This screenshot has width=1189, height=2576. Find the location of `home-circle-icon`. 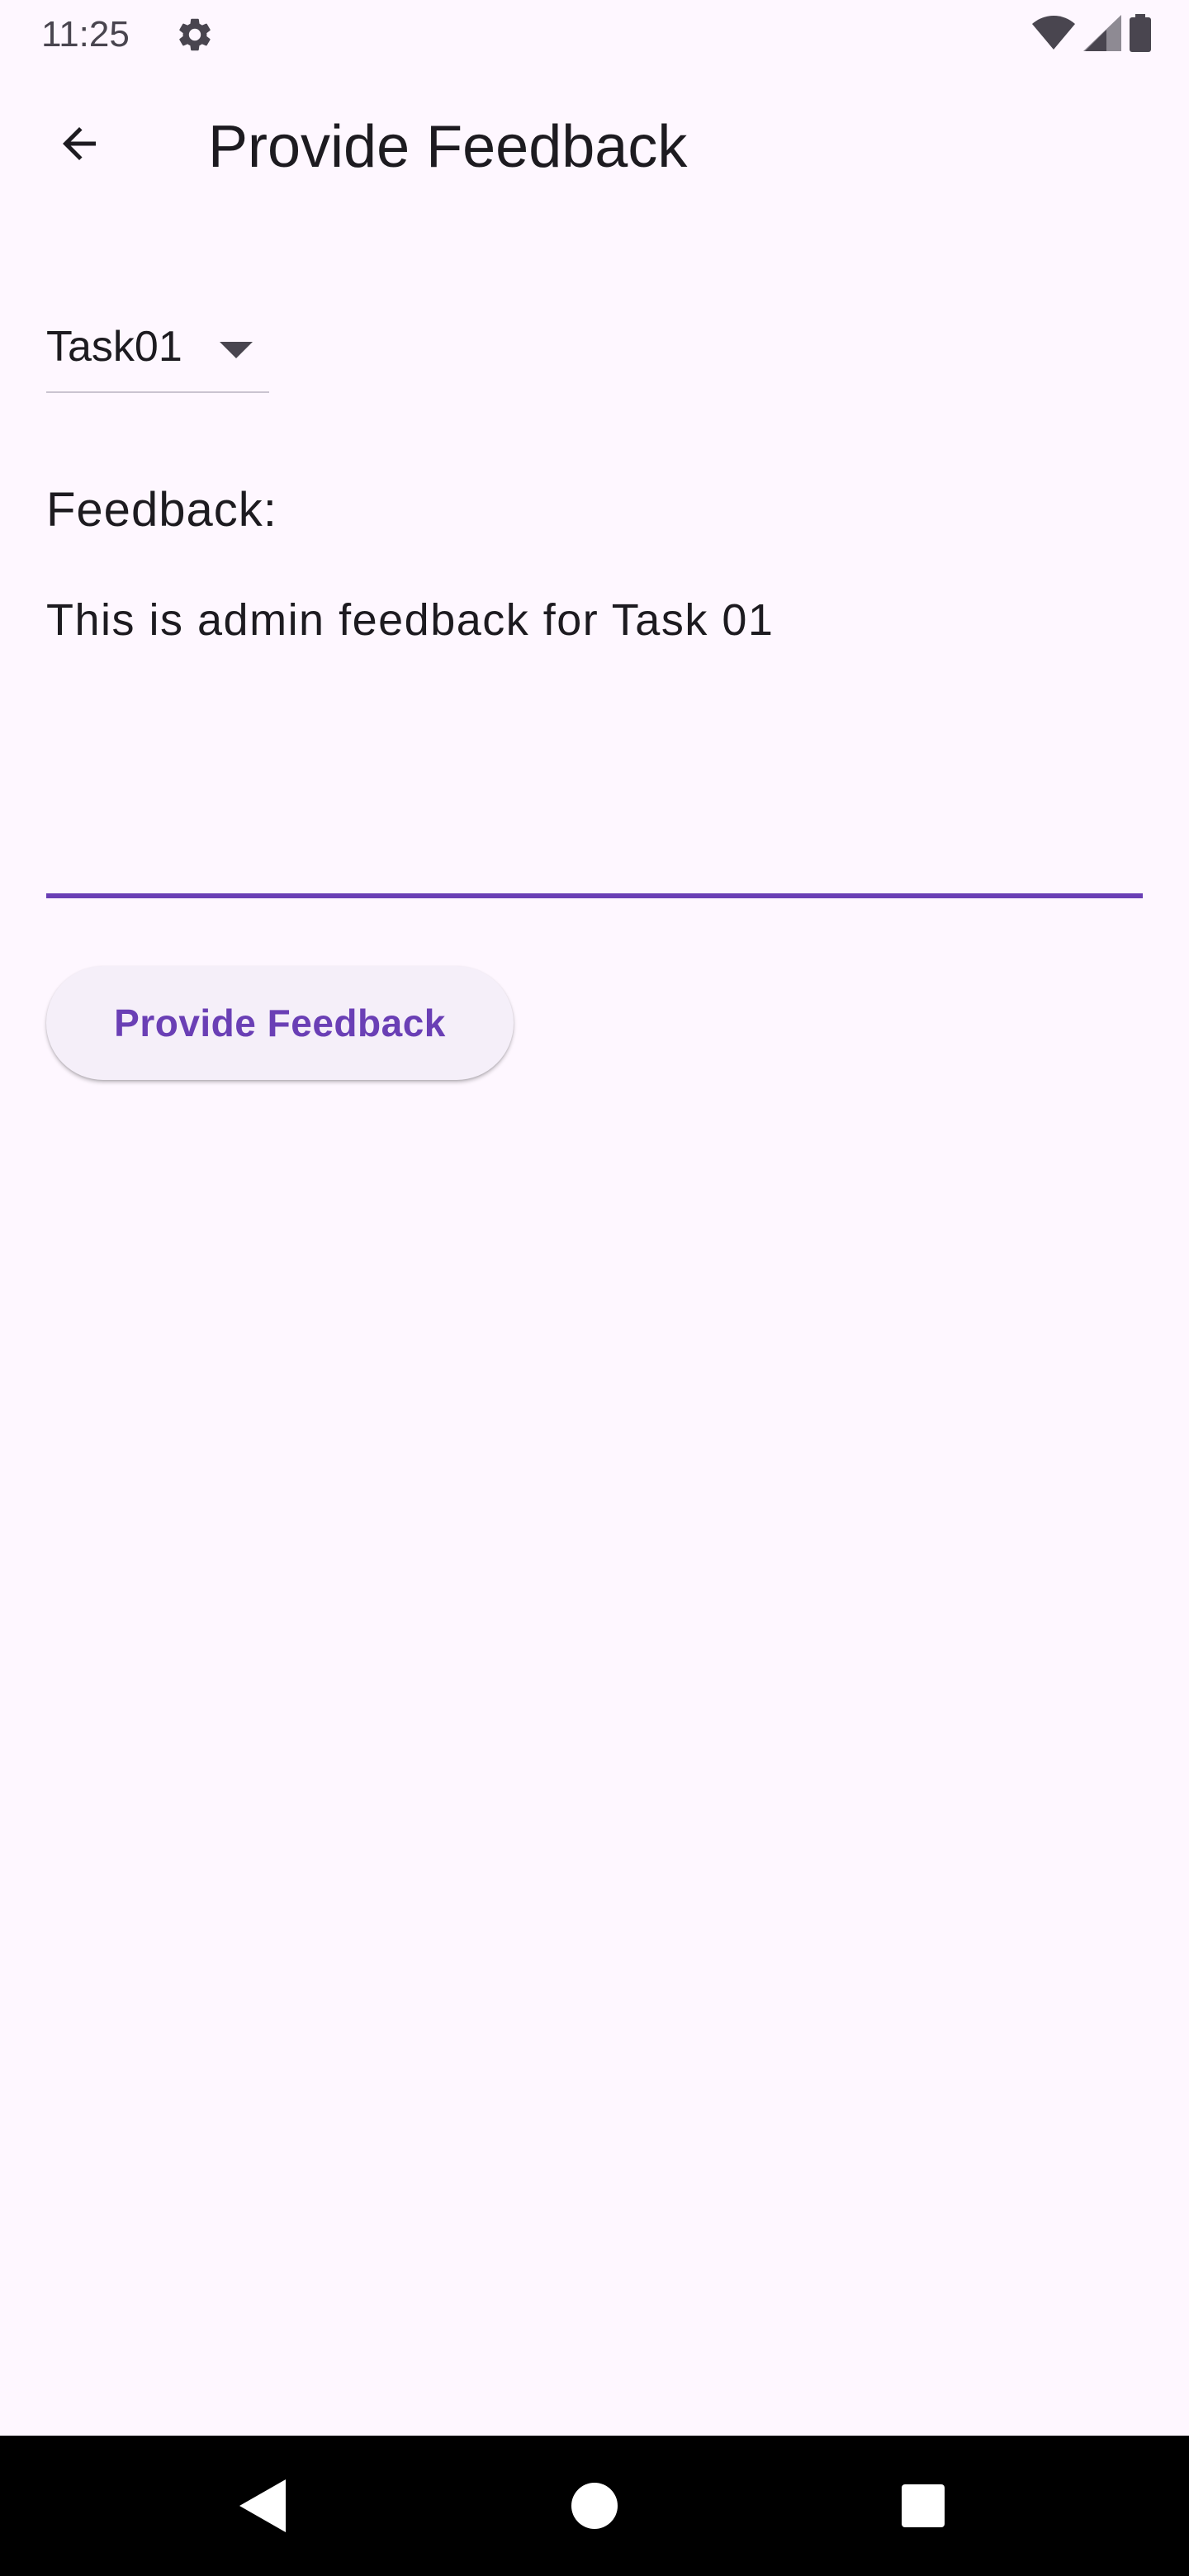

home-circle-icon is located at coordinates (594, 2506).